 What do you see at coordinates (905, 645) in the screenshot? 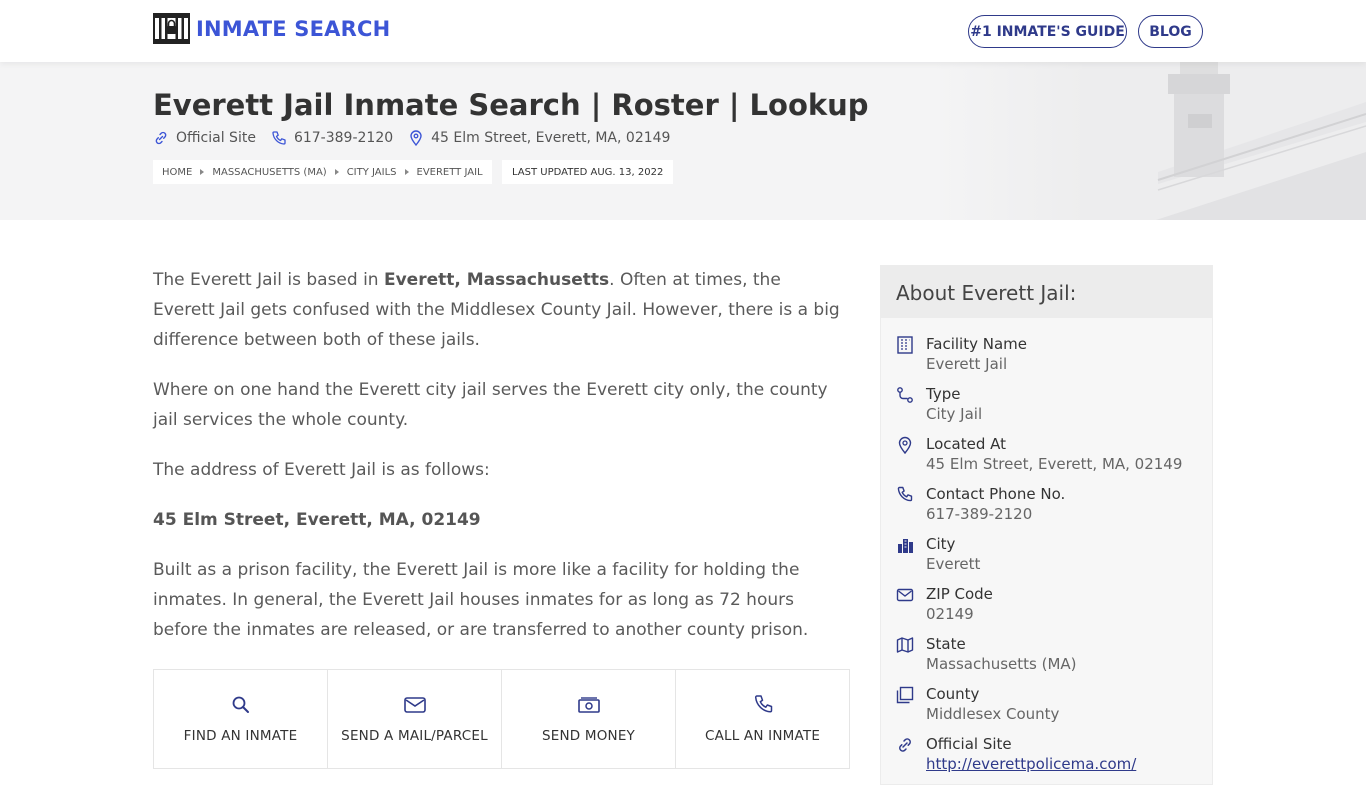
I see `map-icon` at bounding box center [905, 645].